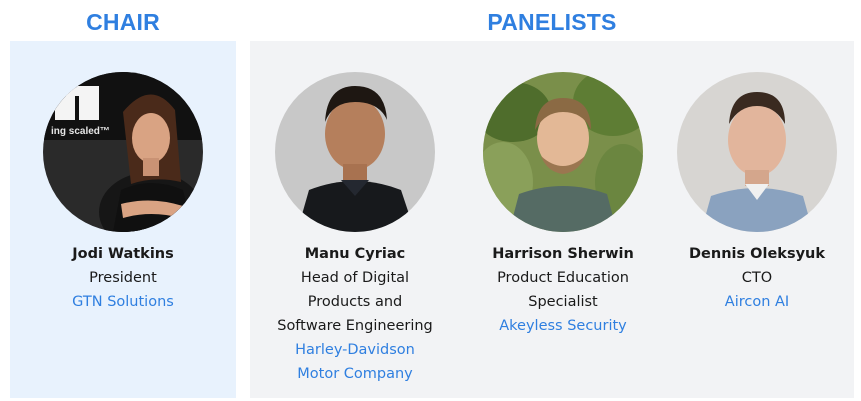 The height and width of the screenshot is (401, 861). What do you see at coordinates (123, 22) in the screenshot?
I see `chair-heading: CHAIR` at bounding box center [123, 22].